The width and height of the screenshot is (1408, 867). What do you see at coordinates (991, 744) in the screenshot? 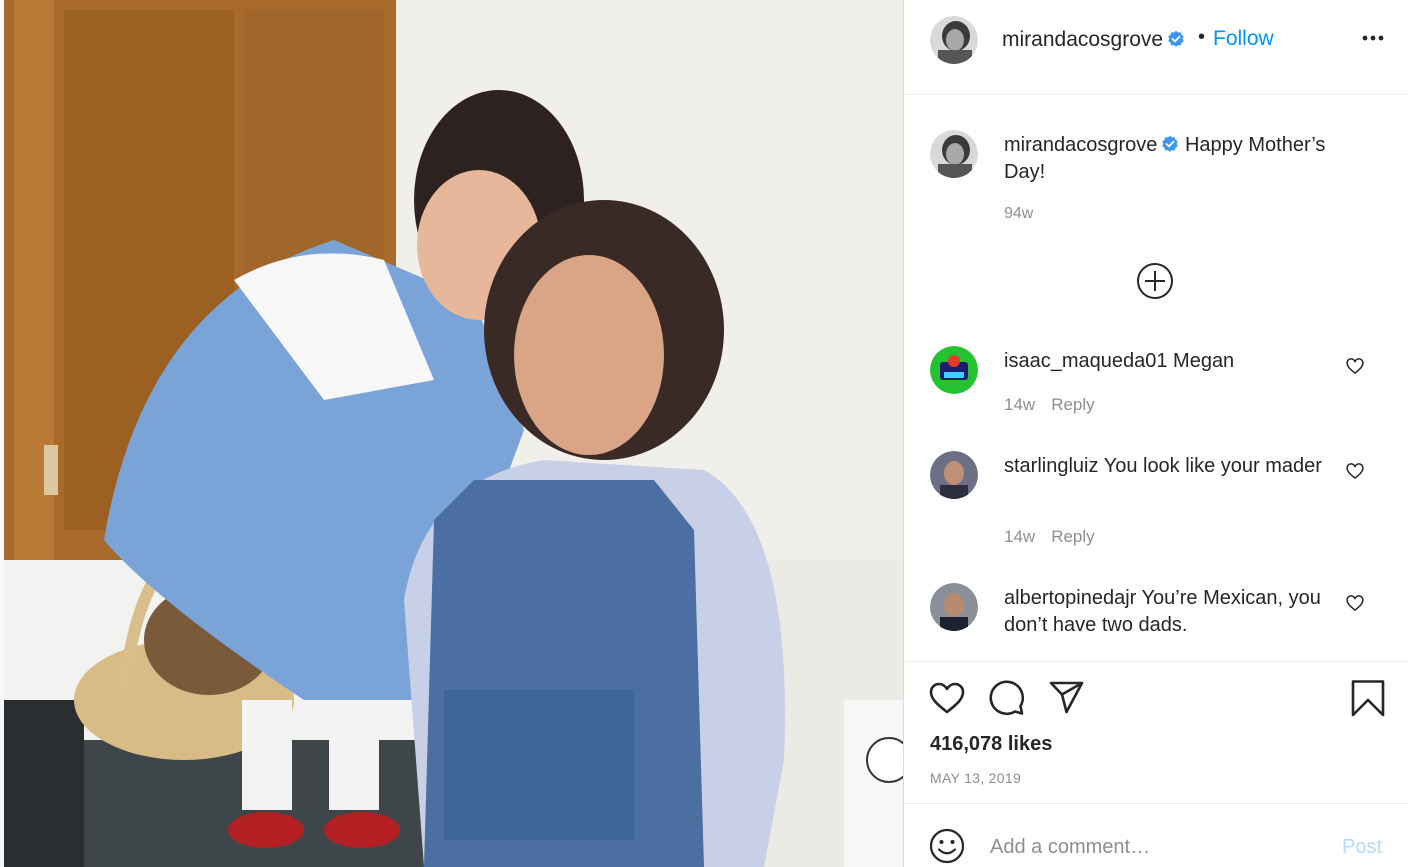
I see `like-count: 416,078 likes` at bounding box center [991, 744].